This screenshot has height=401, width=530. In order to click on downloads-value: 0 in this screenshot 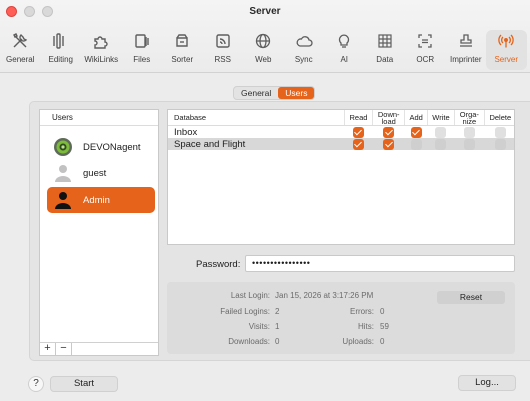, I will do `click(277, 341)`.